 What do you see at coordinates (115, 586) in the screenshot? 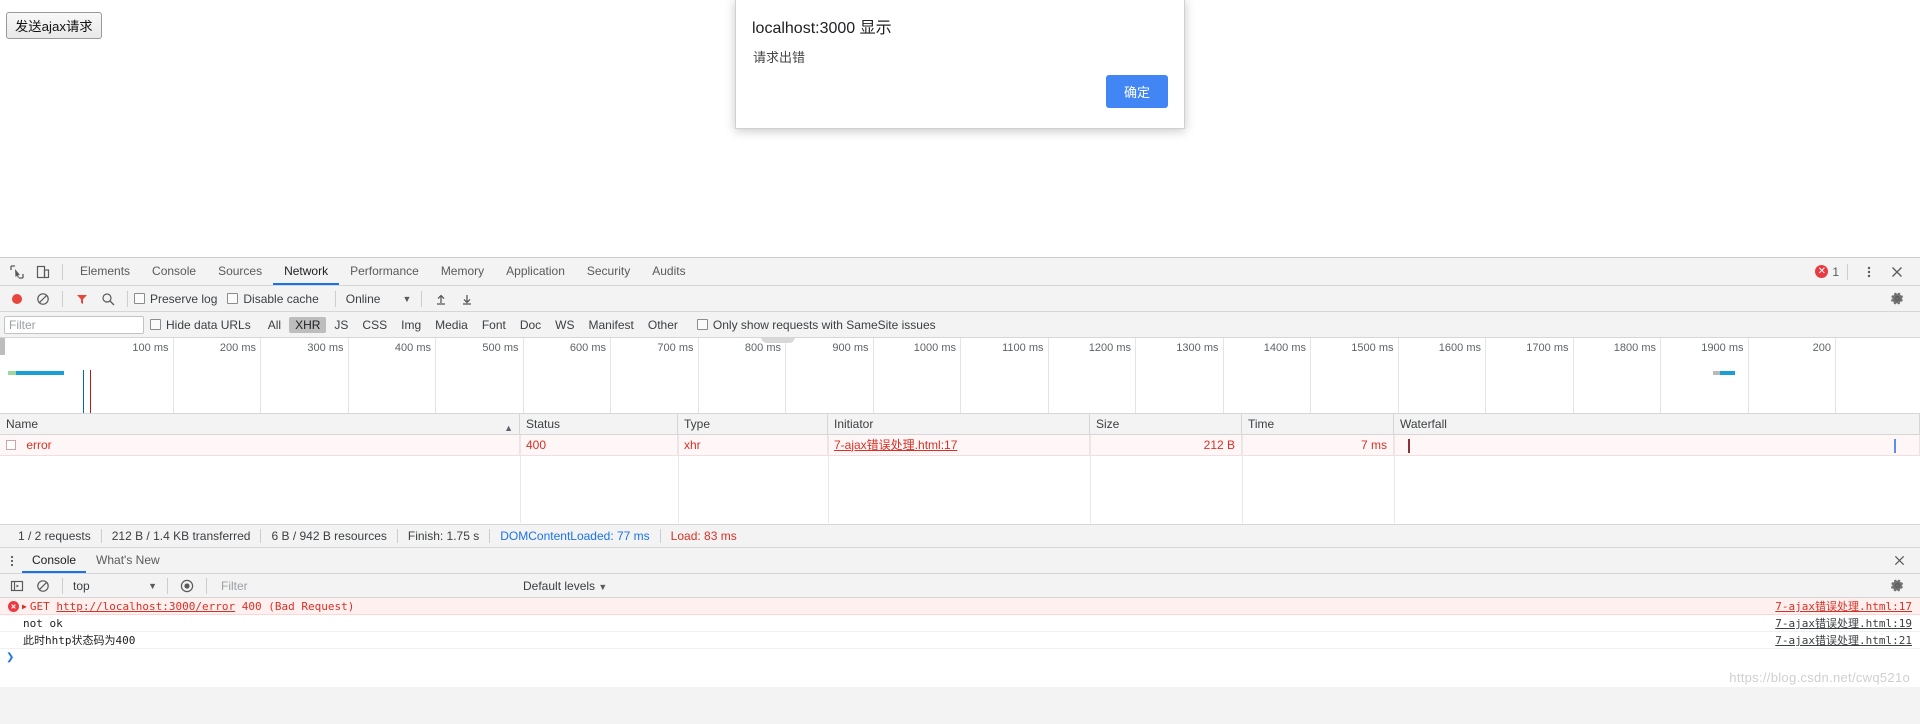
I see `console-context-select: top ▼` at bounding box center [115, 586].